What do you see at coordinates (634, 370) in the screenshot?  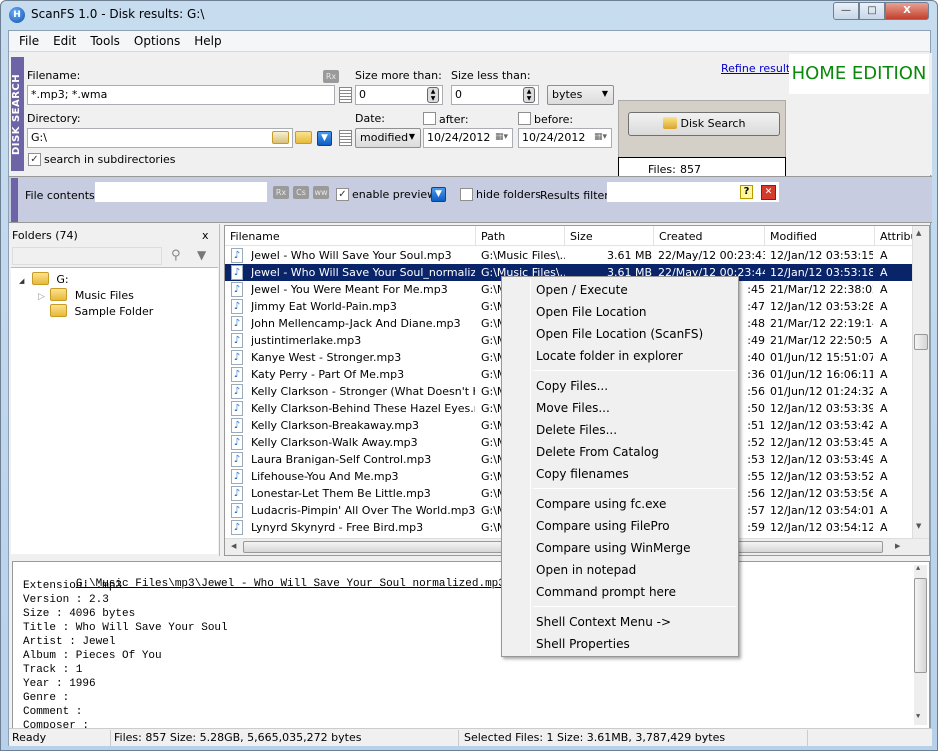 I see `menu-separator` at bounding box center [634, 370].